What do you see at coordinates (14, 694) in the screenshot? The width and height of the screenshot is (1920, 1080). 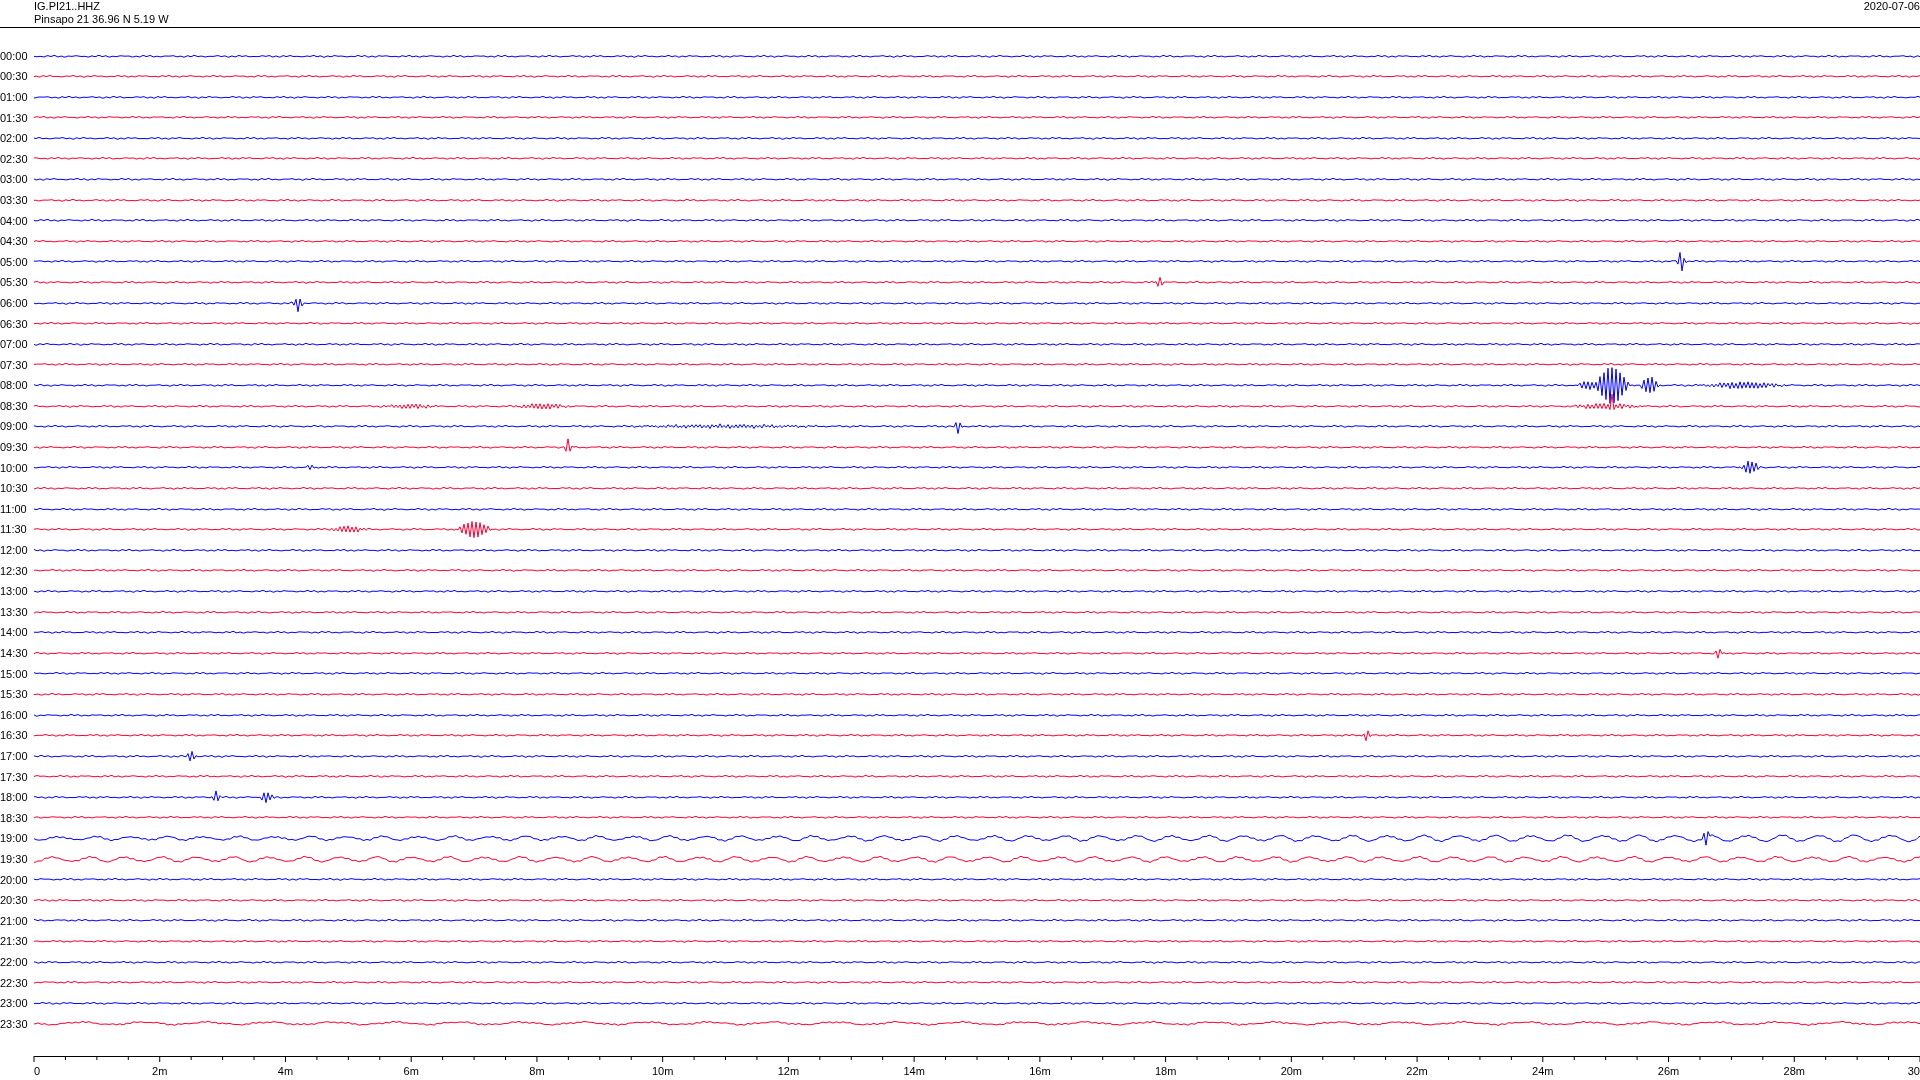 I see `time-label: 15:30` at bounding box center [14, 694].